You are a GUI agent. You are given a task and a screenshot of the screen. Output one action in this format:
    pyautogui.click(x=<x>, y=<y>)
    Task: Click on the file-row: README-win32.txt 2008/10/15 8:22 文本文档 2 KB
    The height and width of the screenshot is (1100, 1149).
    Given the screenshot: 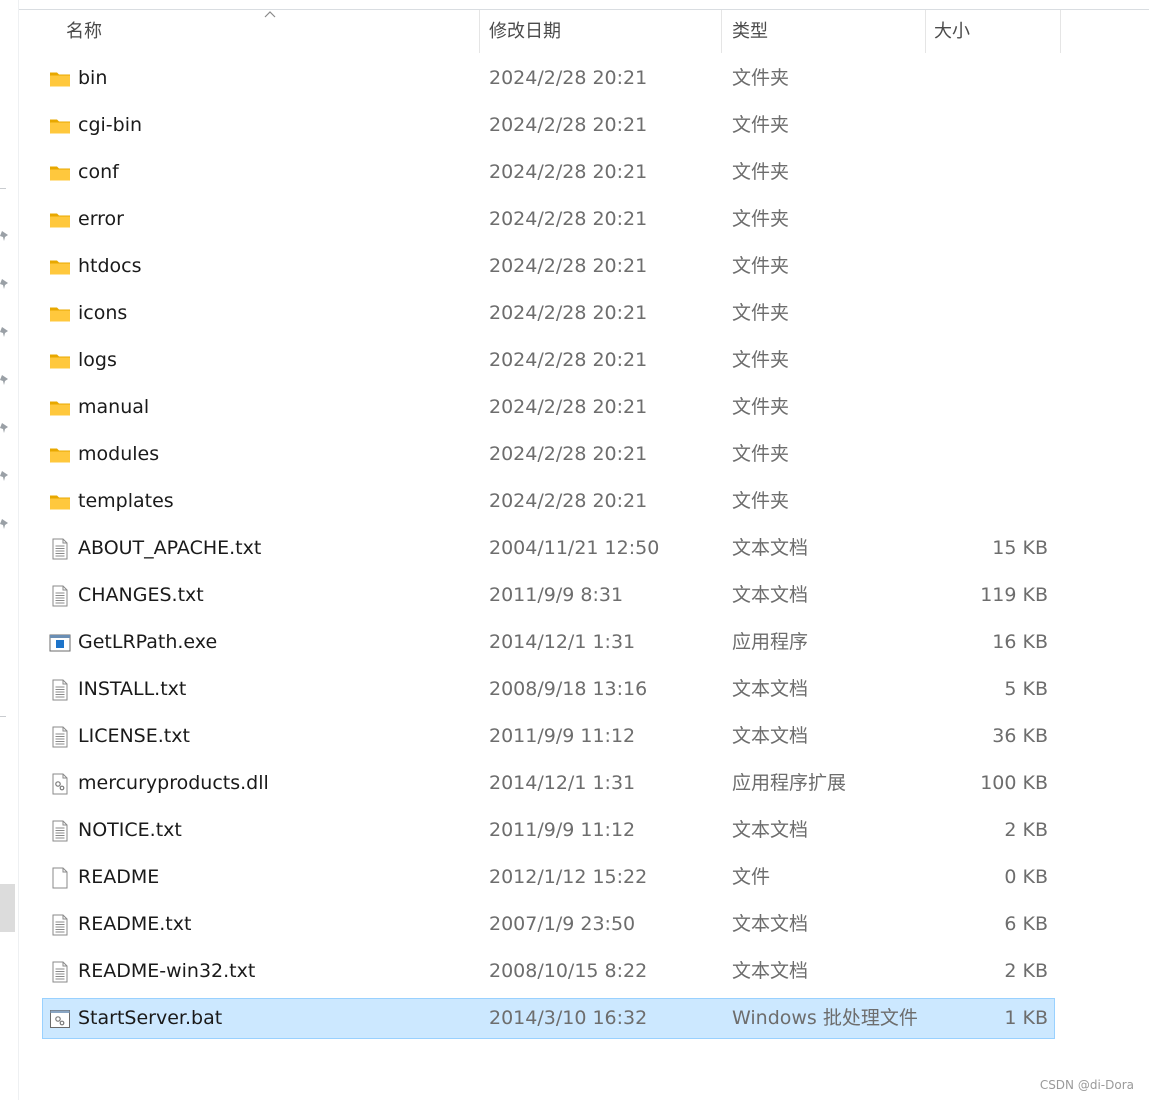 What is the action you would take?
    pyautogui.click(x=548, y=971)
    